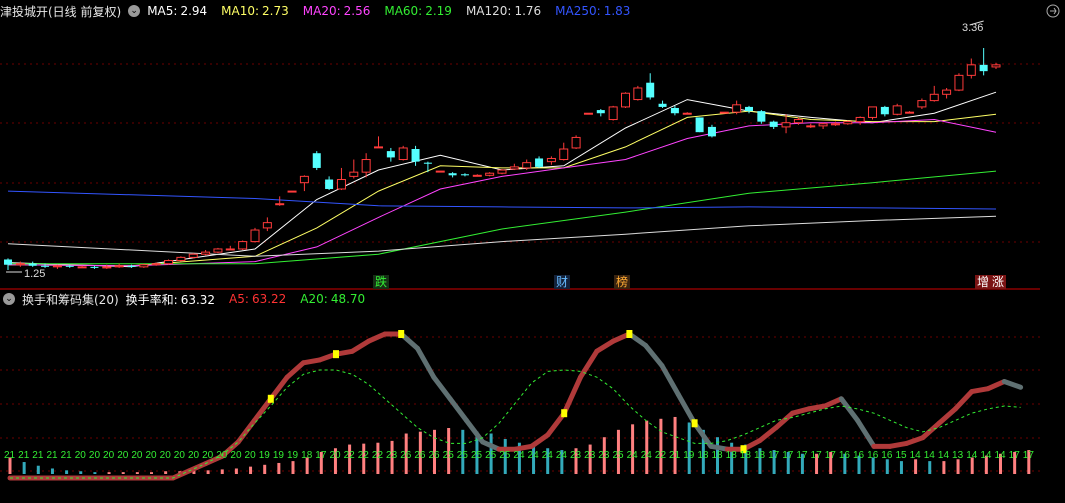  I want to click on event-tag-increase: 增, so click(983, 282).